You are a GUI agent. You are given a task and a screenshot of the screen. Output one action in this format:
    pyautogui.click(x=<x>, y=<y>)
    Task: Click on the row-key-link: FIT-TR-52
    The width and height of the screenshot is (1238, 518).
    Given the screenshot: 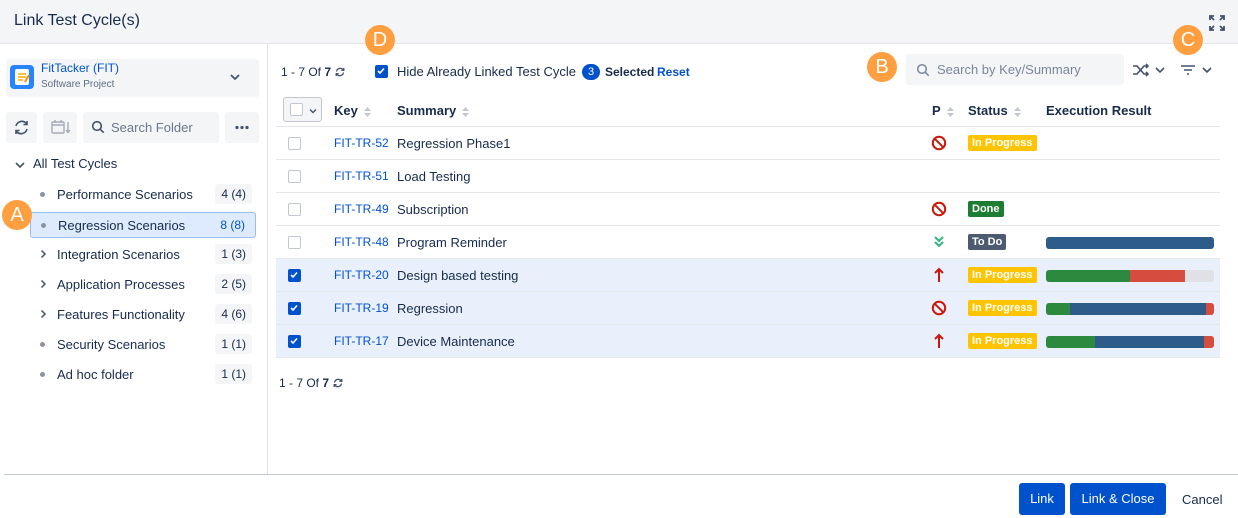 What is the action you would take?
    pyautogui.click(x=361, y=143)
    